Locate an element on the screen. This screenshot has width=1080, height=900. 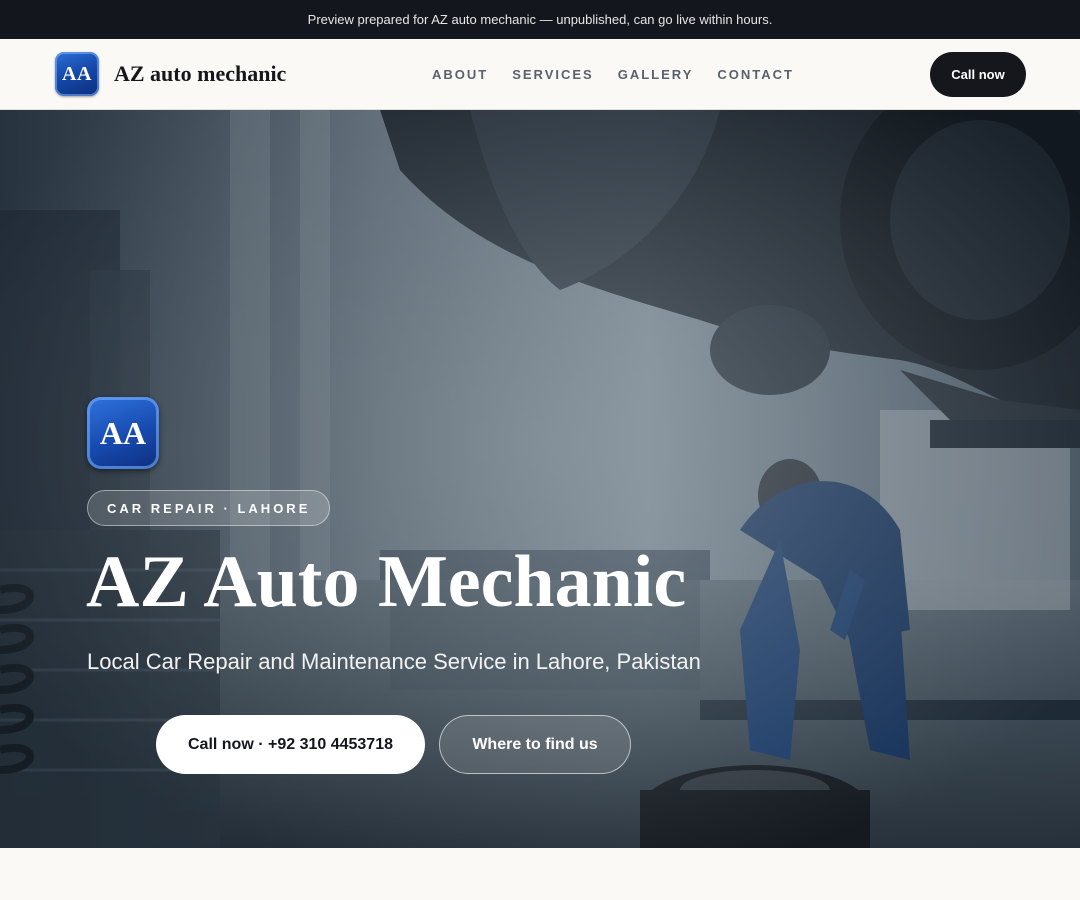
hero-category-badge: CAR REPAIR · LAHORE is located at coordinates (209, 508).